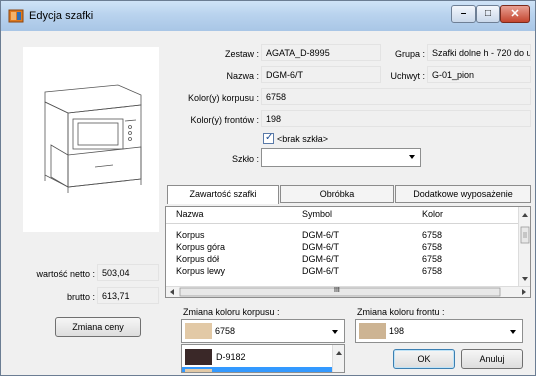 The image size is (536, 376). What do you see at coordinates (343, 235) in the screenshot?
I see `table-row: Korpus DGM-6/T 6758` at bounding box center [343, 235].